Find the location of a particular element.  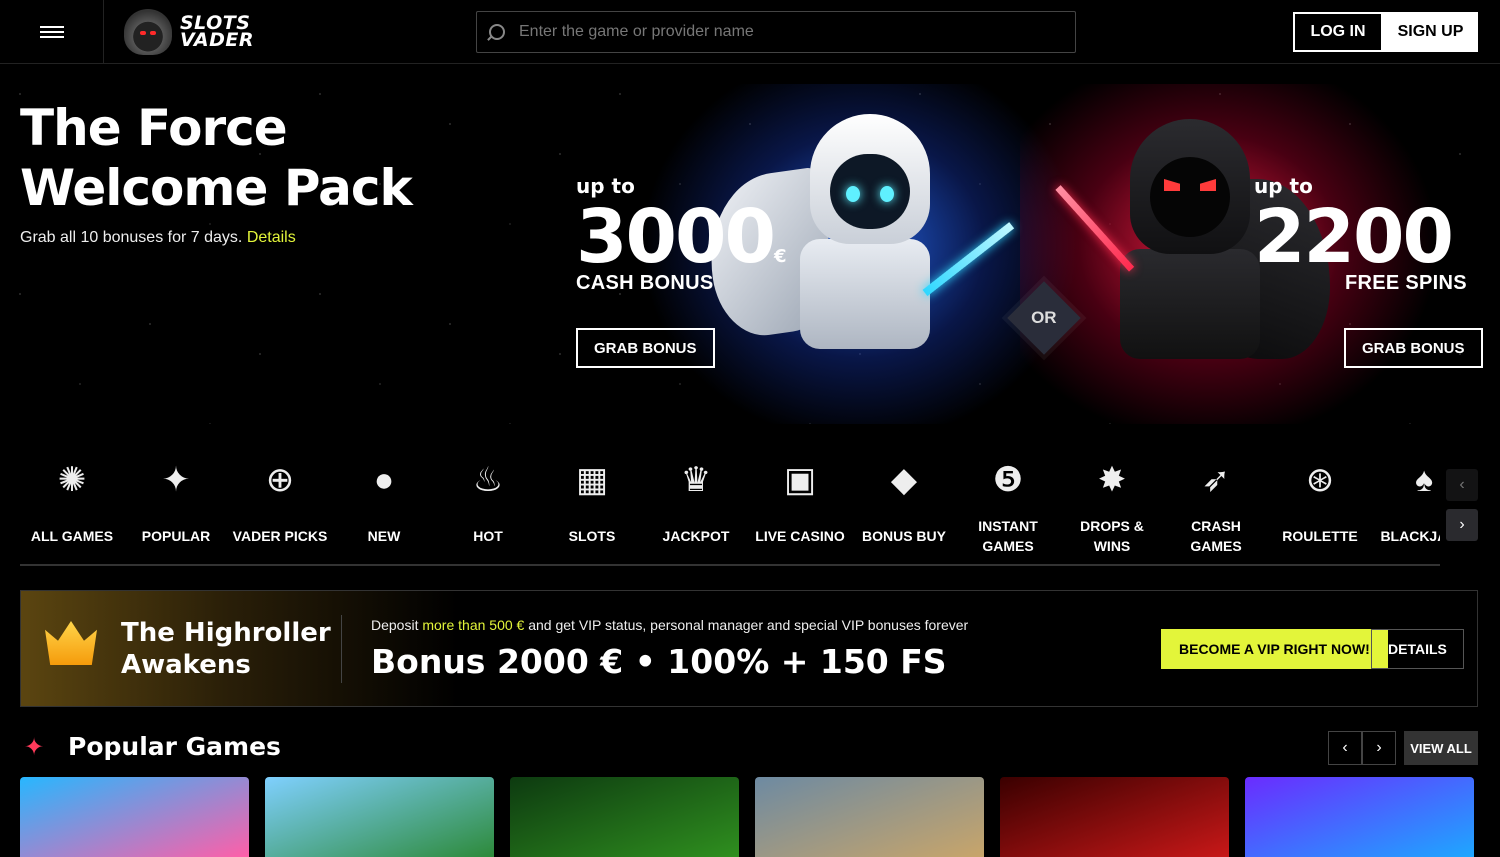

vip-desc-highlight: more than 500 € is located at coordinates (473, 625).